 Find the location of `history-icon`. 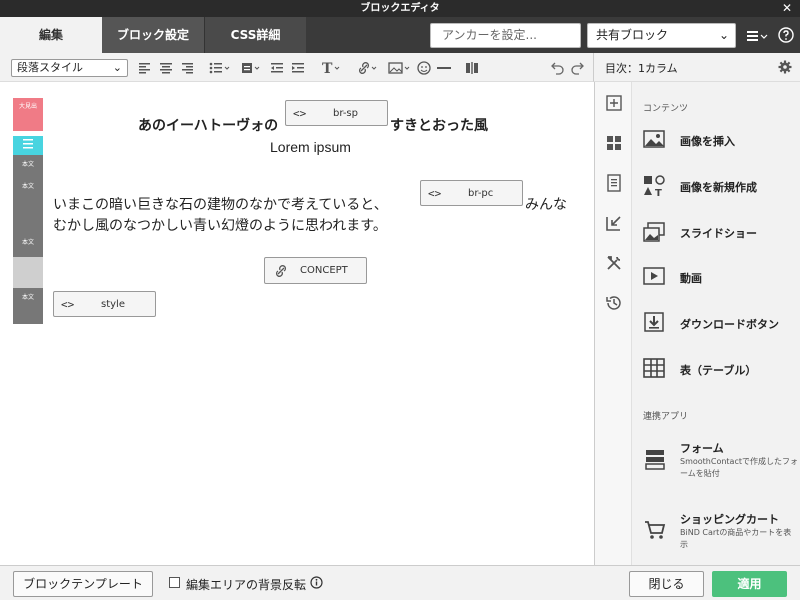

history-icon is located at coordinates (614, 303).